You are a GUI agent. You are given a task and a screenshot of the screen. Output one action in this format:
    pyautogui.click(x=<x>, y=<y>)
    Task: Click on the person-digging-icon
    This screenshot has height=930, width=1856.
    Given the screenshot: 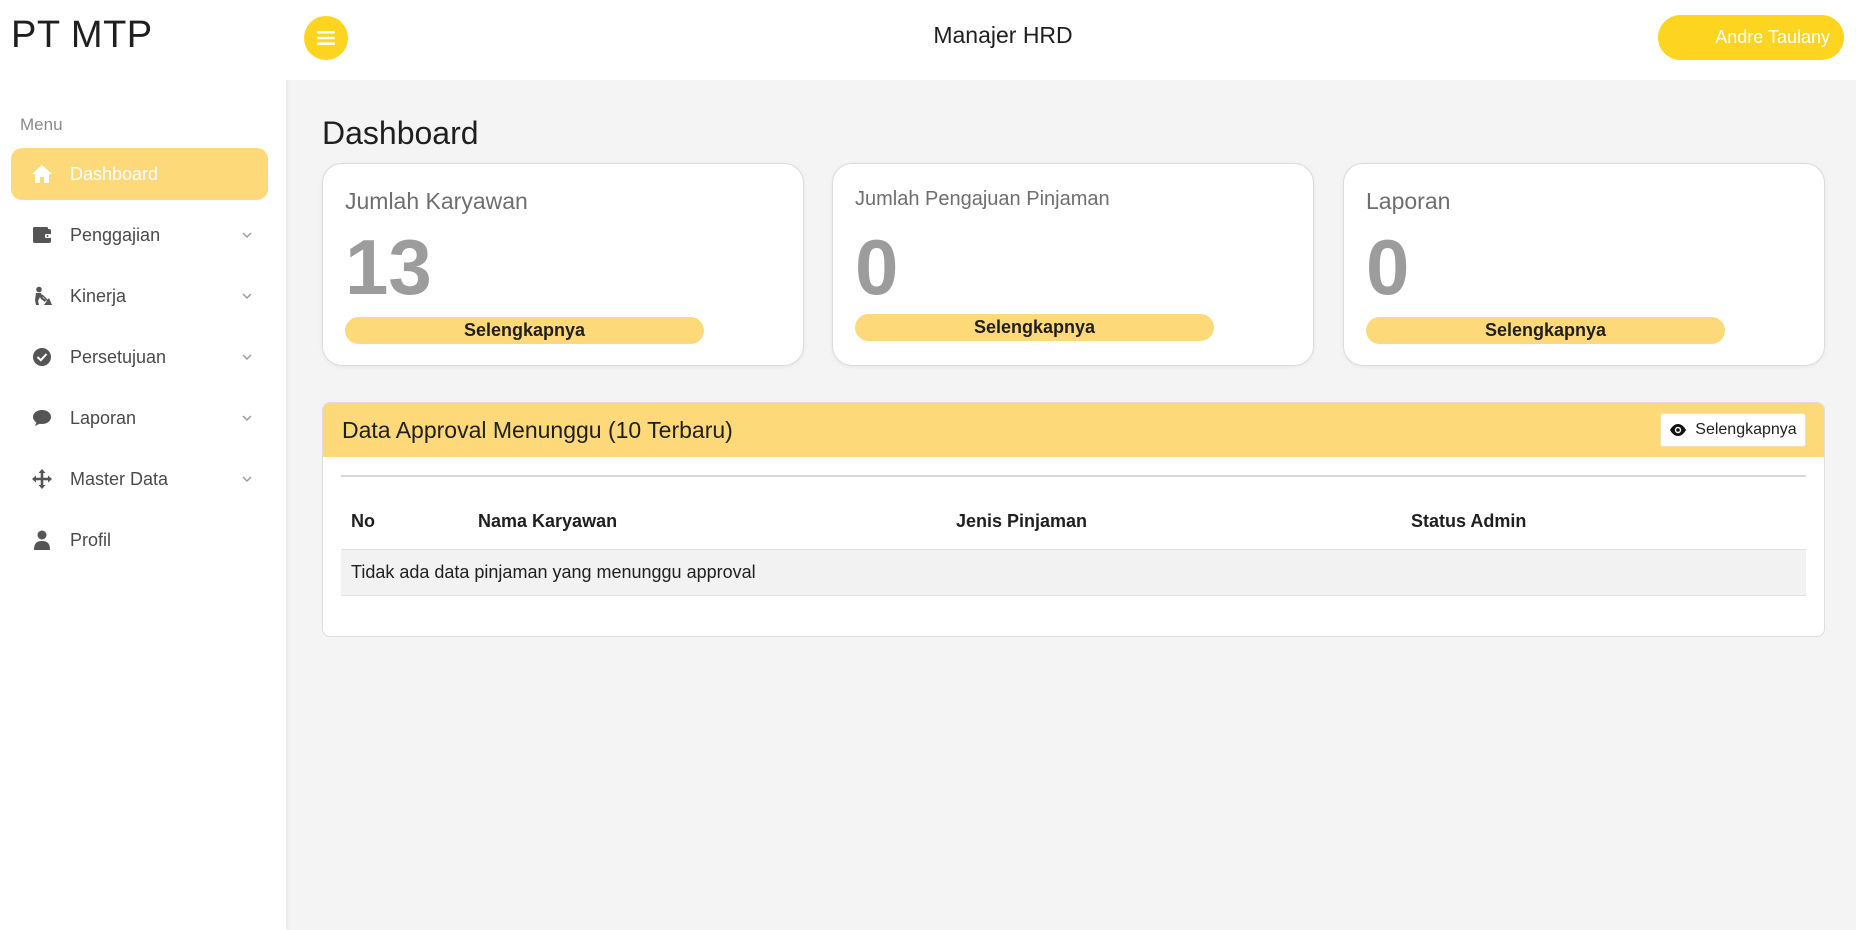 What is the action you would take?
    pyautogui.click(x=42, y=296)
    